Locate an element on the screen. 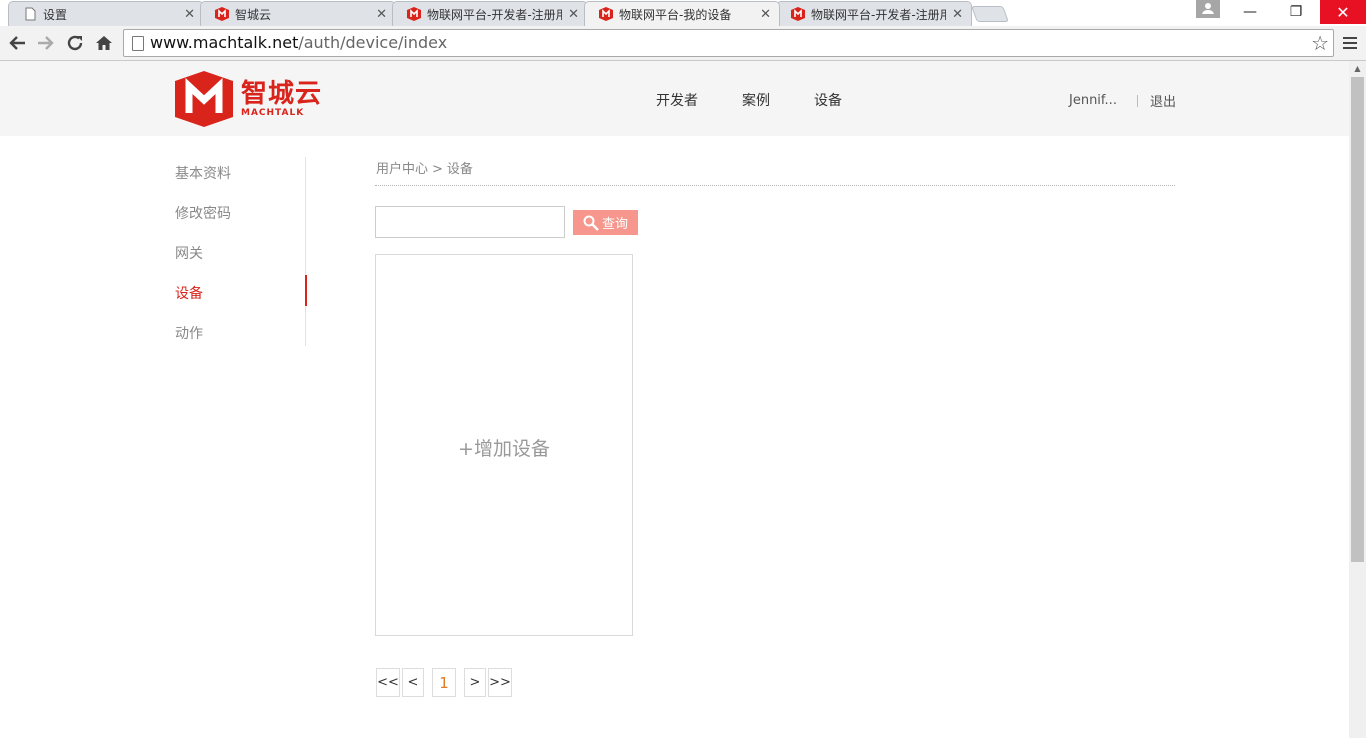 The width and height of the screenshot is (1366, 738). sidebar-menu: 基本资料 修改密码 网关 设备 动作 is located at coordinates (241, 251).